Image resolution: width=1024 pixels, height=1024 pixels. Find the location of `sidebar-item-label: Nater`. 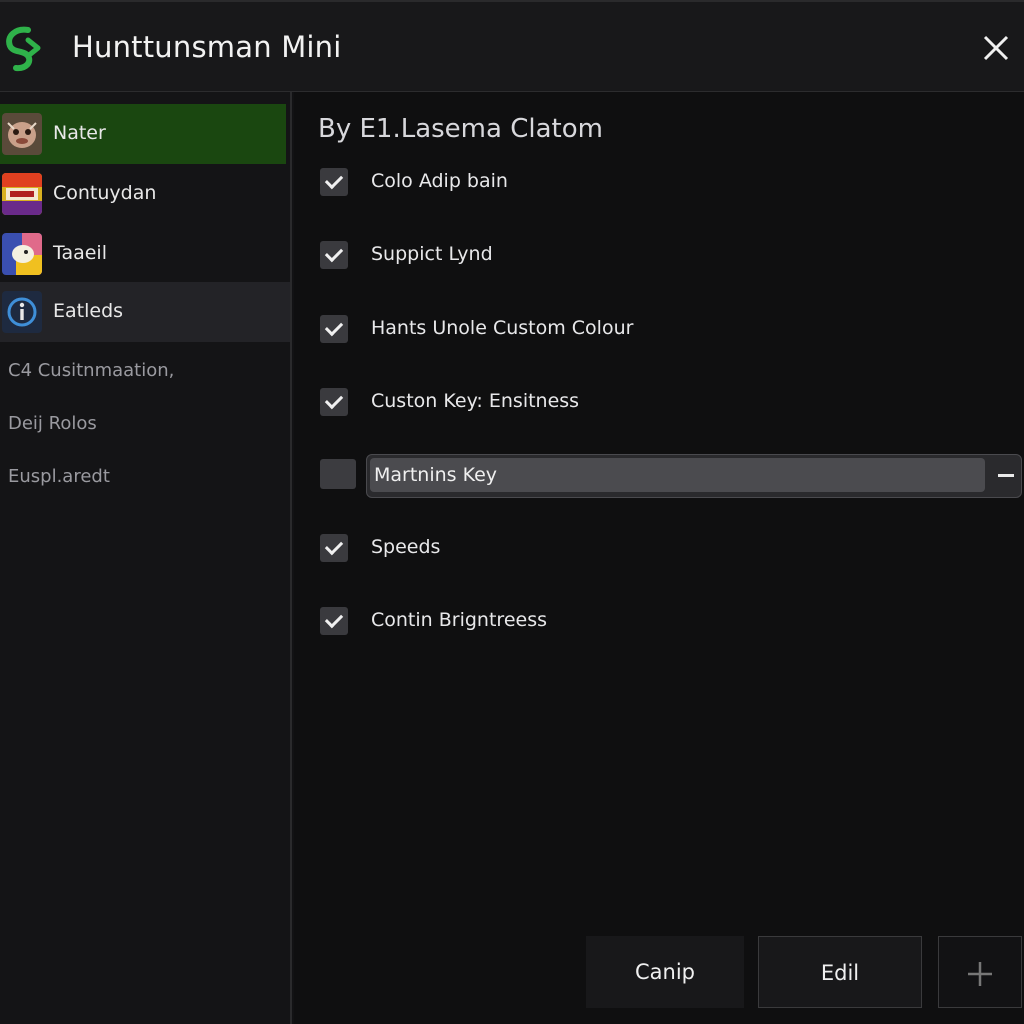

sidebar-item-label: Nater is located at coordinates (79, 133).